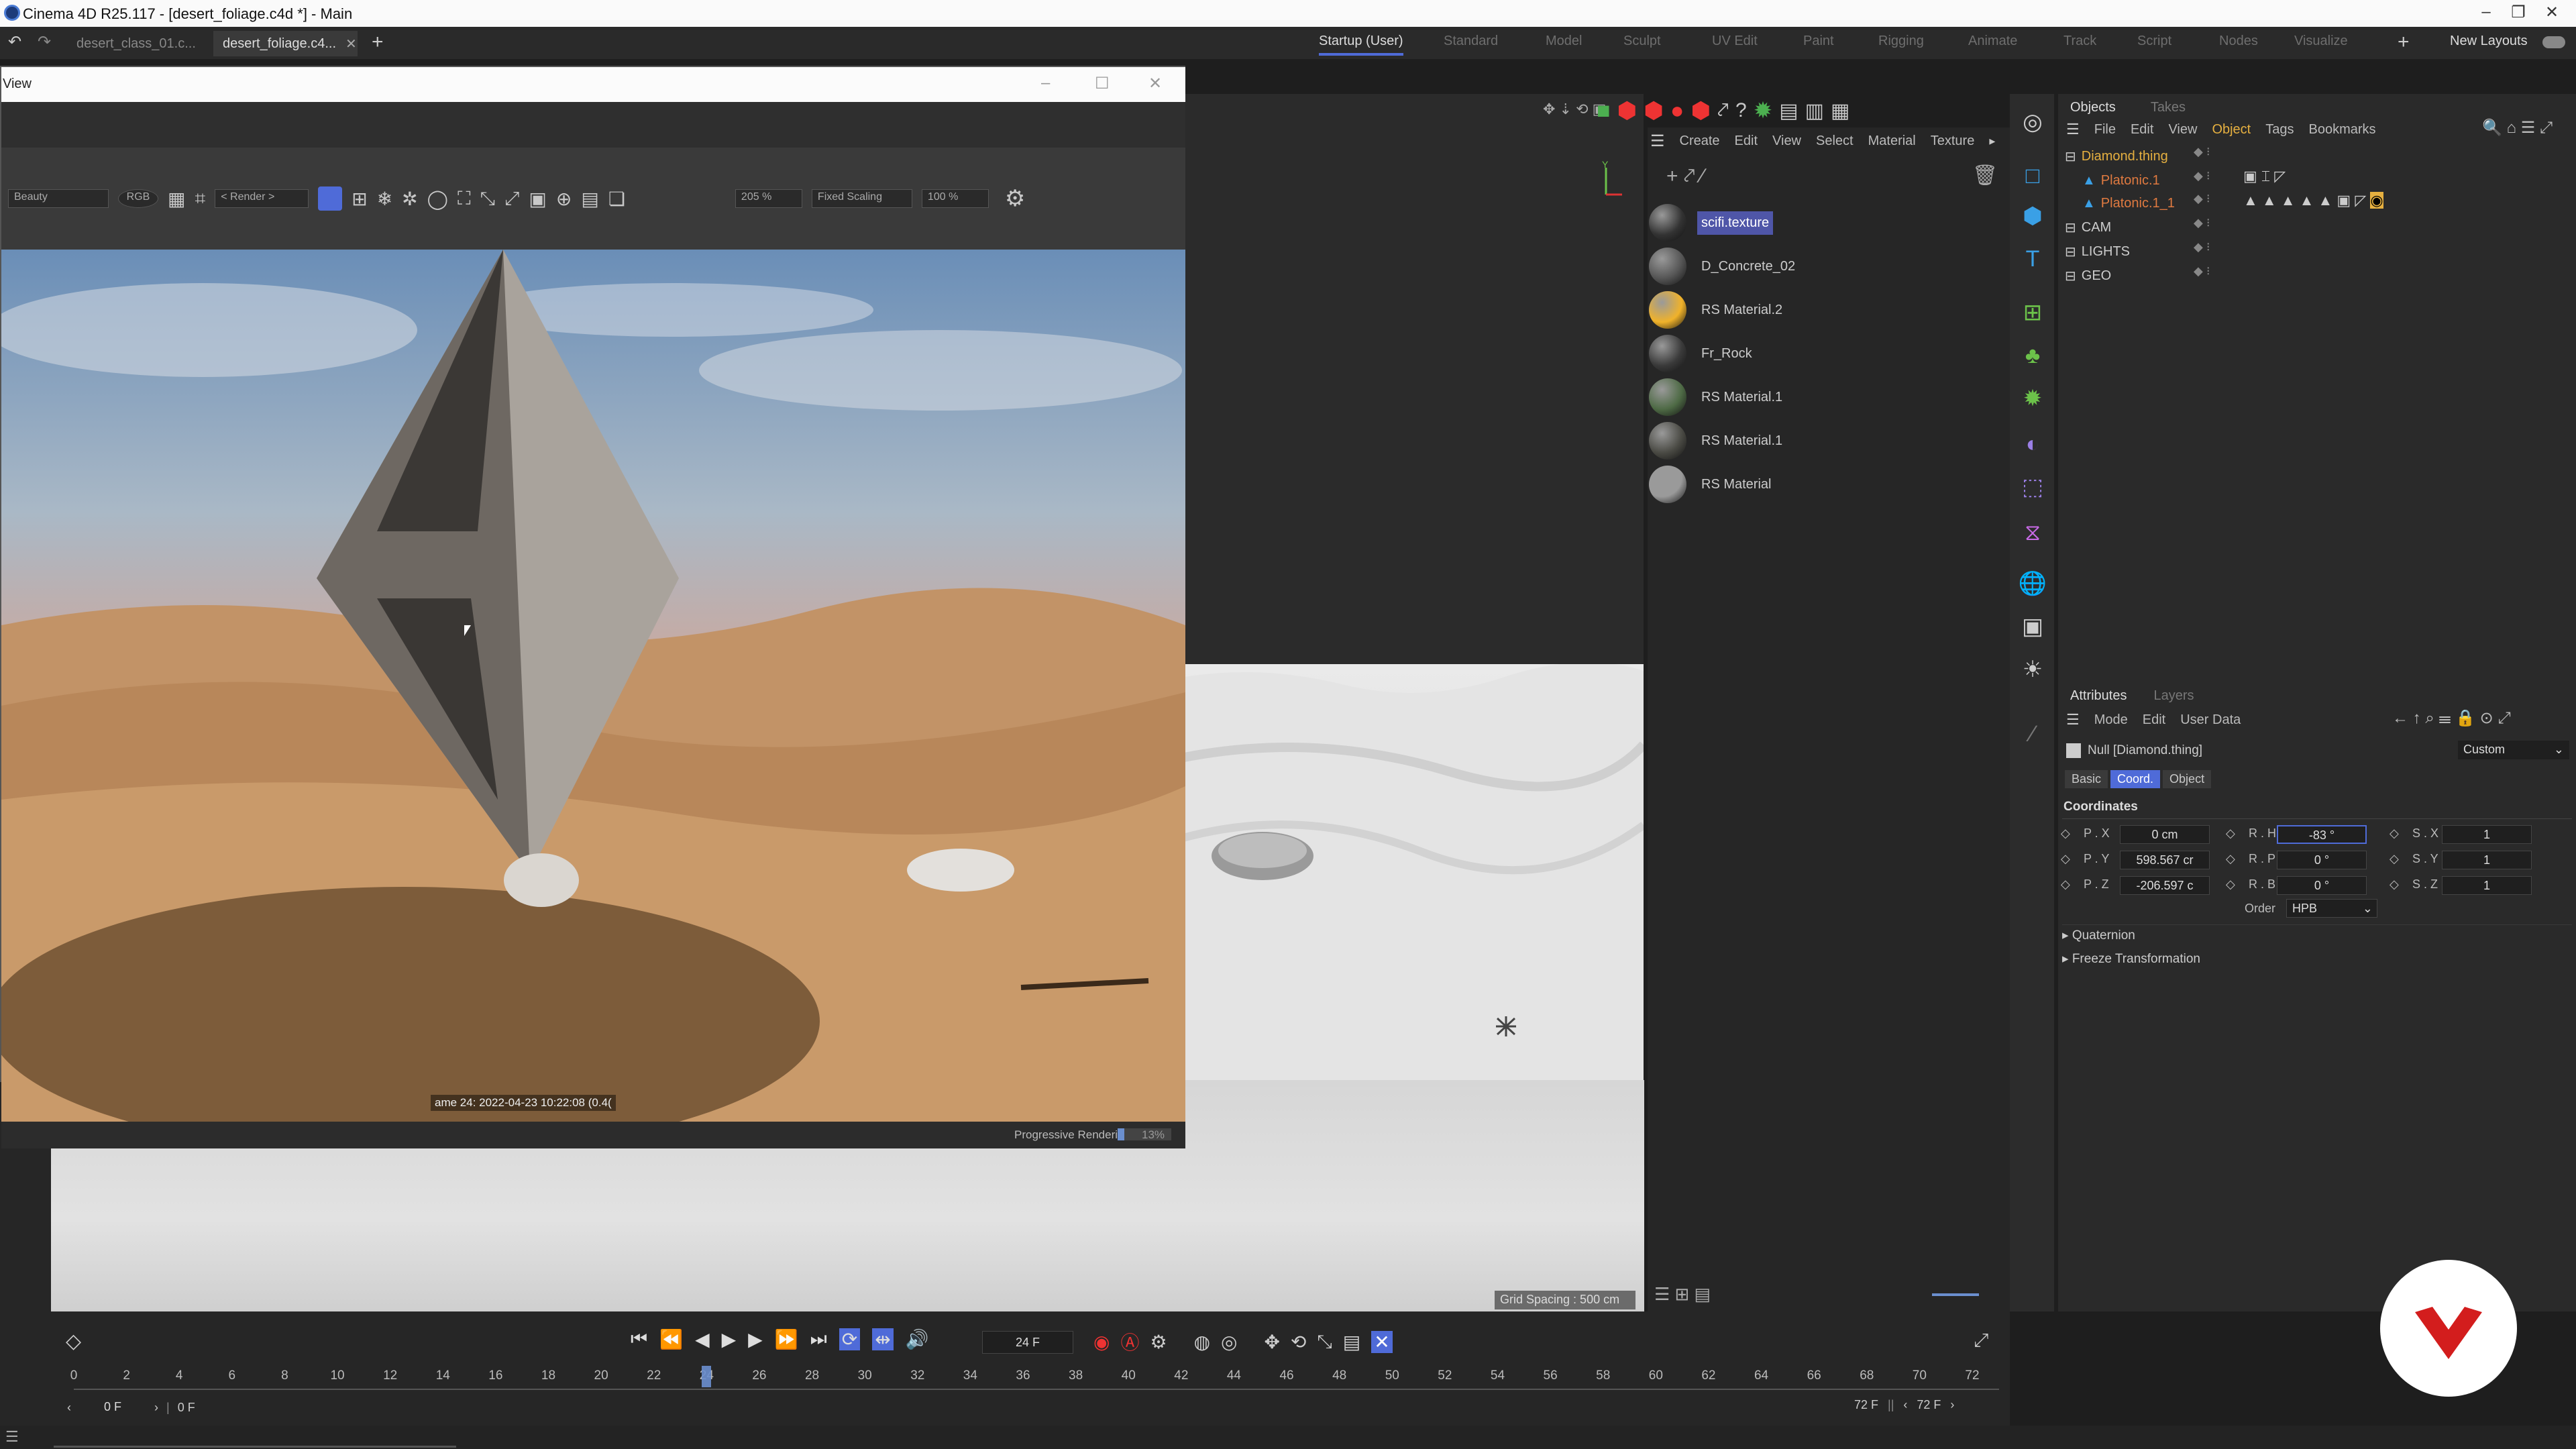 The width and height of the screenshot is (2576, 1449). Describe the element at coordinates (589, 199) in the screenshot. I see `compare-icon: ▤` at that location.